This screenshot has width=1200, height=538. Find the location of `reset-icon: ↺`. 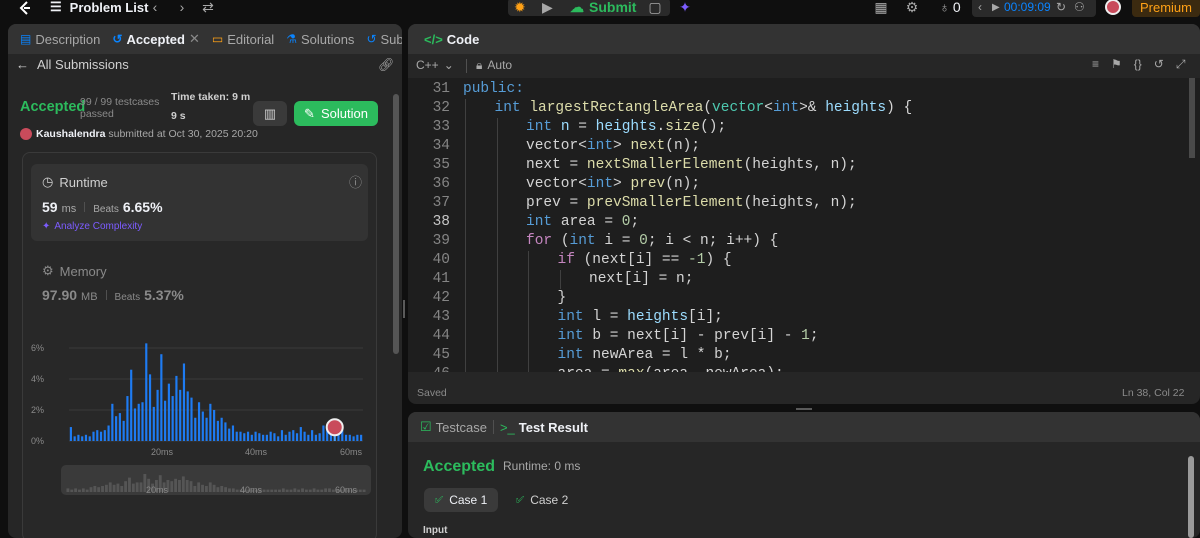

reset-icon: ↺ is located at coordinates (1159, 64).